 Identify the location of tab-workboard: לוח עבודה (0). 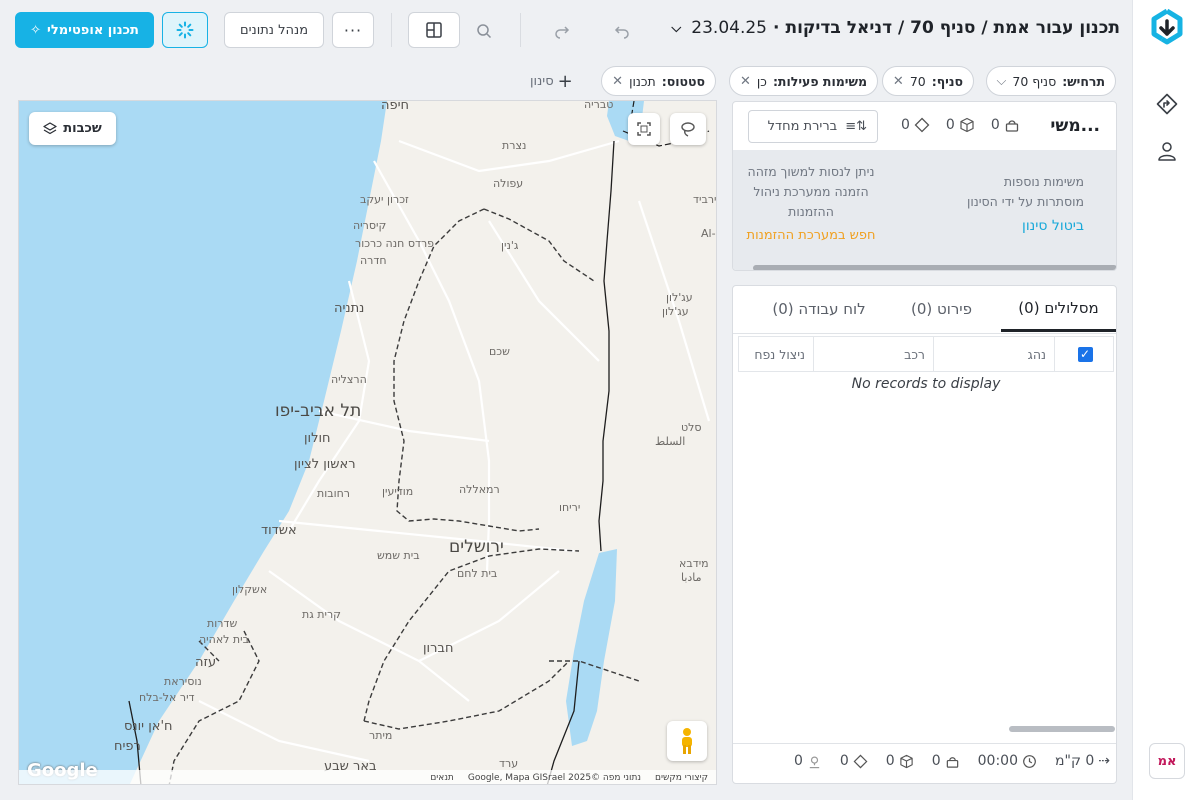
(819, 309).